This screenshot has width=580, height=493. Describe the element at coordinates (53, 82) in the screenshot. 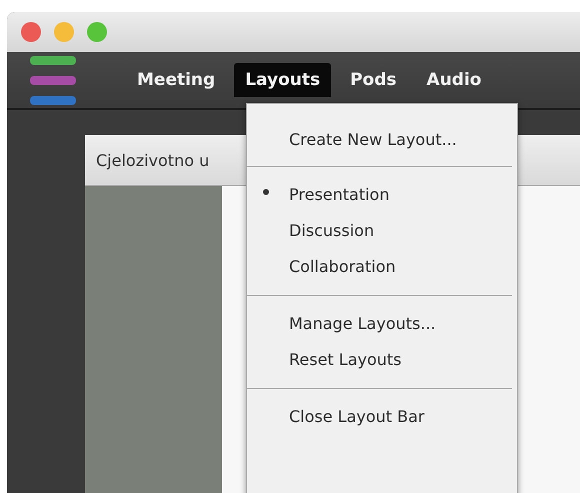

I see `logo-icon` at that location.